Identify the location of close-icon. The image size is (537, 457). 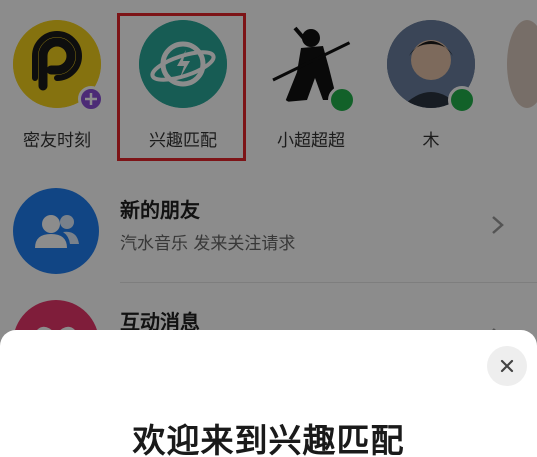
(507, 366).